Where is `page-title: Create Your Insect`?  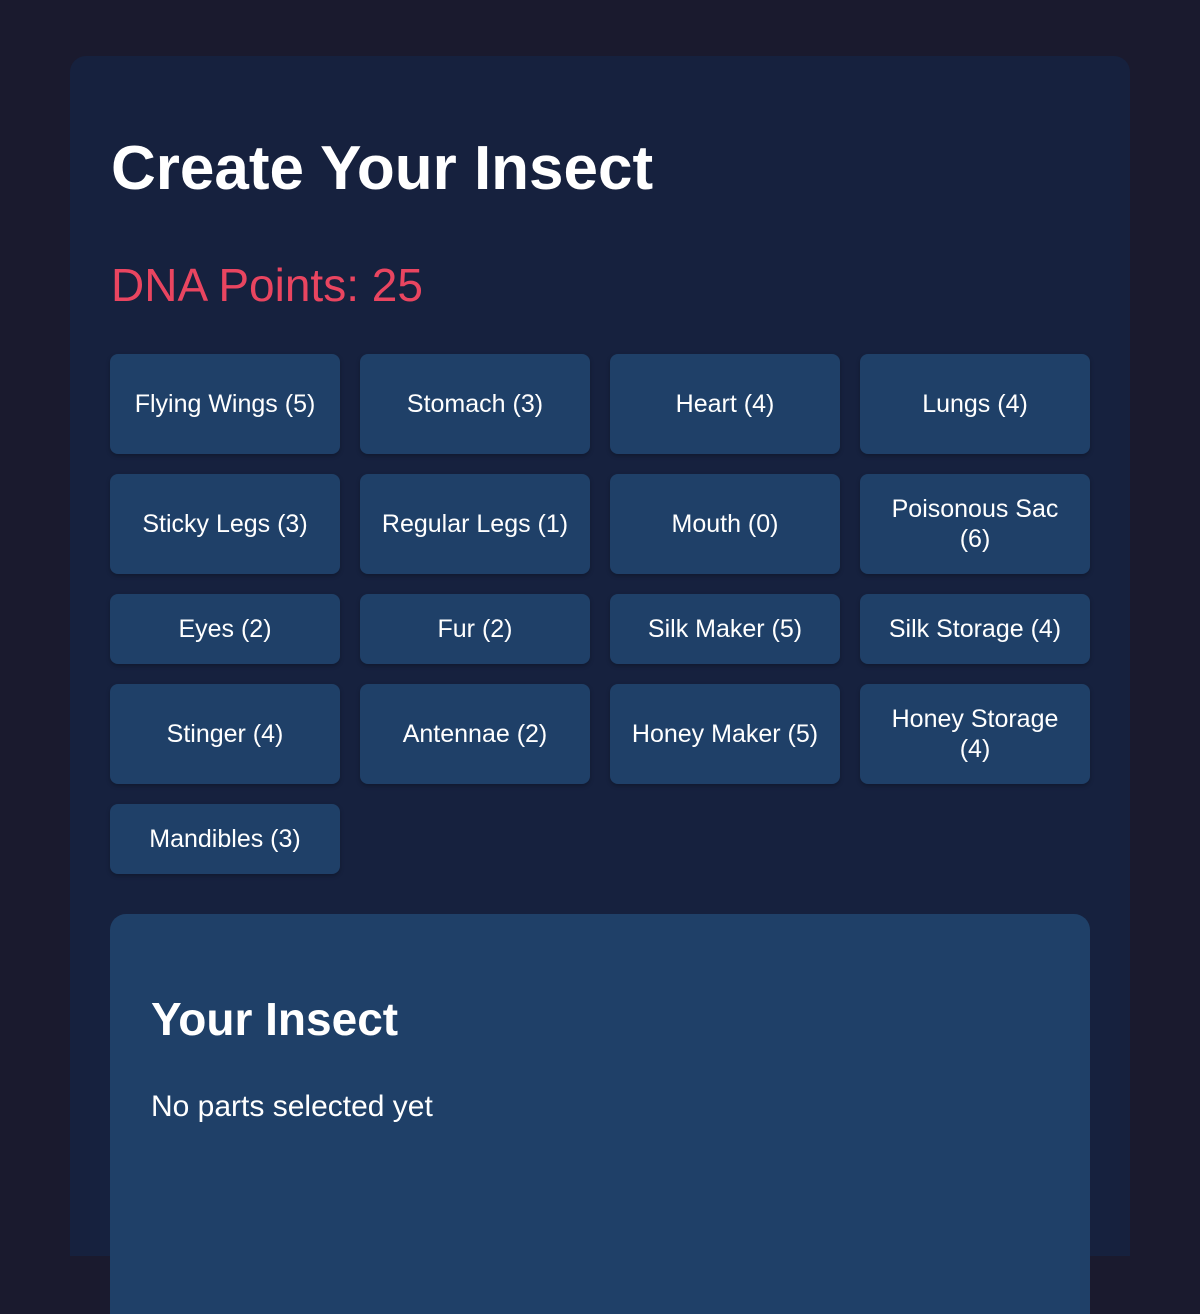 page-title: Create Your Insect is located at coordinates (382, 168).